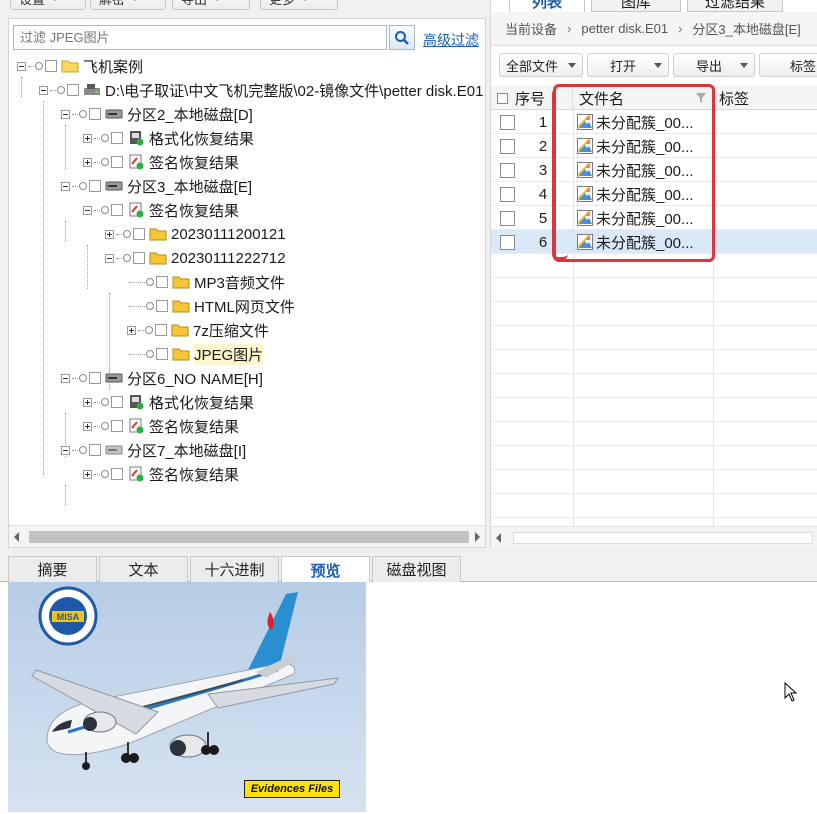 This screenshot has height=814, width=817. What do you see at coordinates (234, 569) in the screenshot?
I see `tab-hex: 十六进制` at bounding box center [234, 569].